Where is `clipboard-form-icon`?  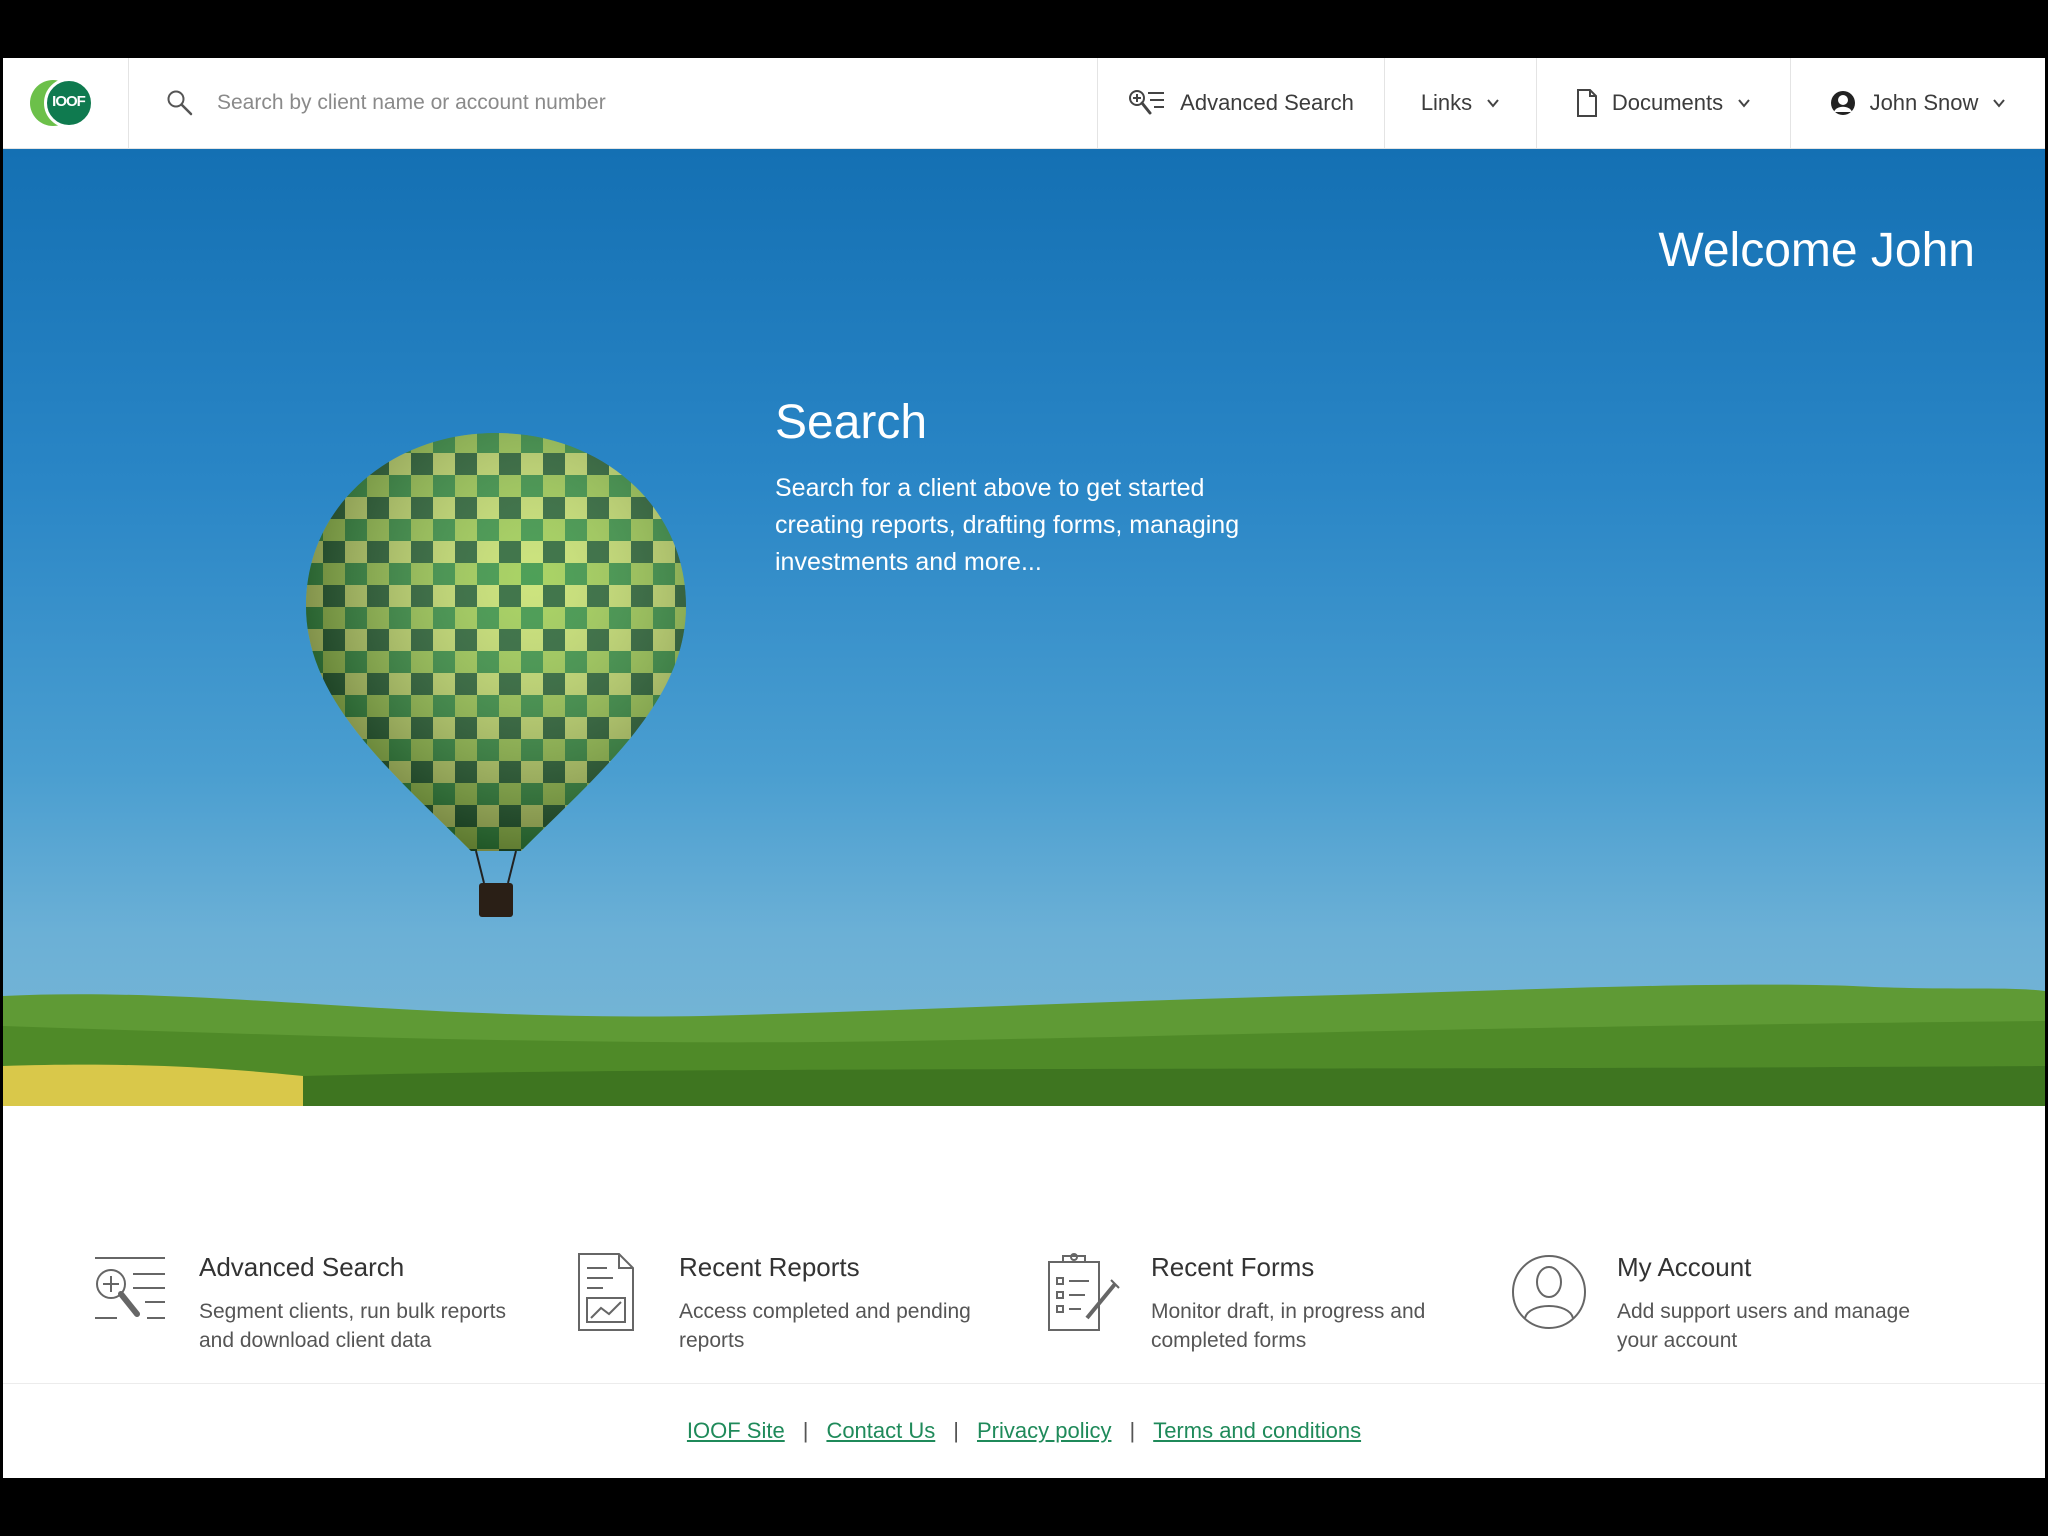
clipboard-form-icon is located at coordinates (1084, 1292).